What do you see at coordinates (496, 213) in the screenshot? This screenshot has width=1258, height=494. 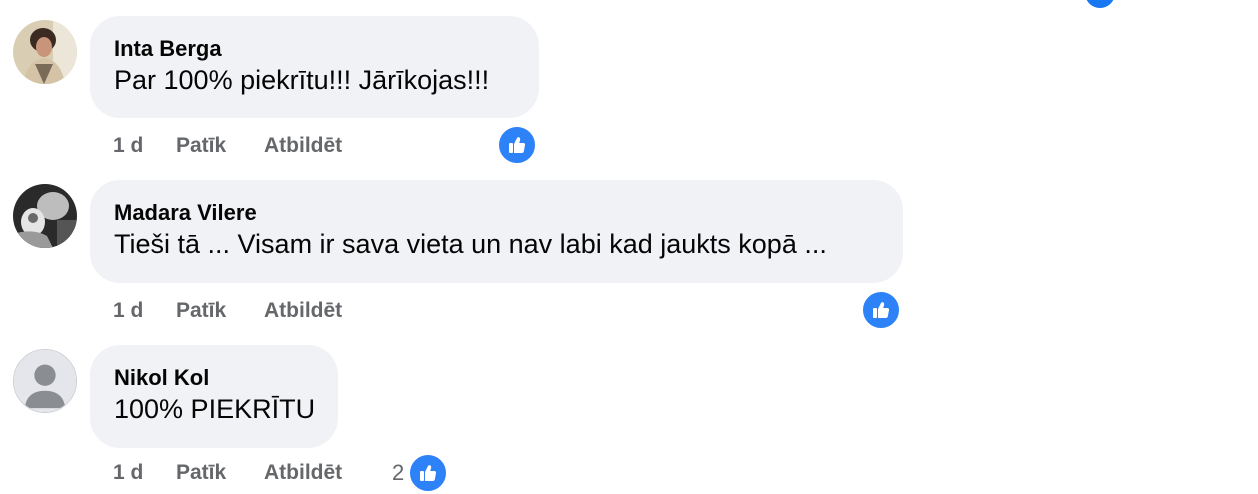 I see `comment-author: Madara Vilere` at bounding box center [496, 213].